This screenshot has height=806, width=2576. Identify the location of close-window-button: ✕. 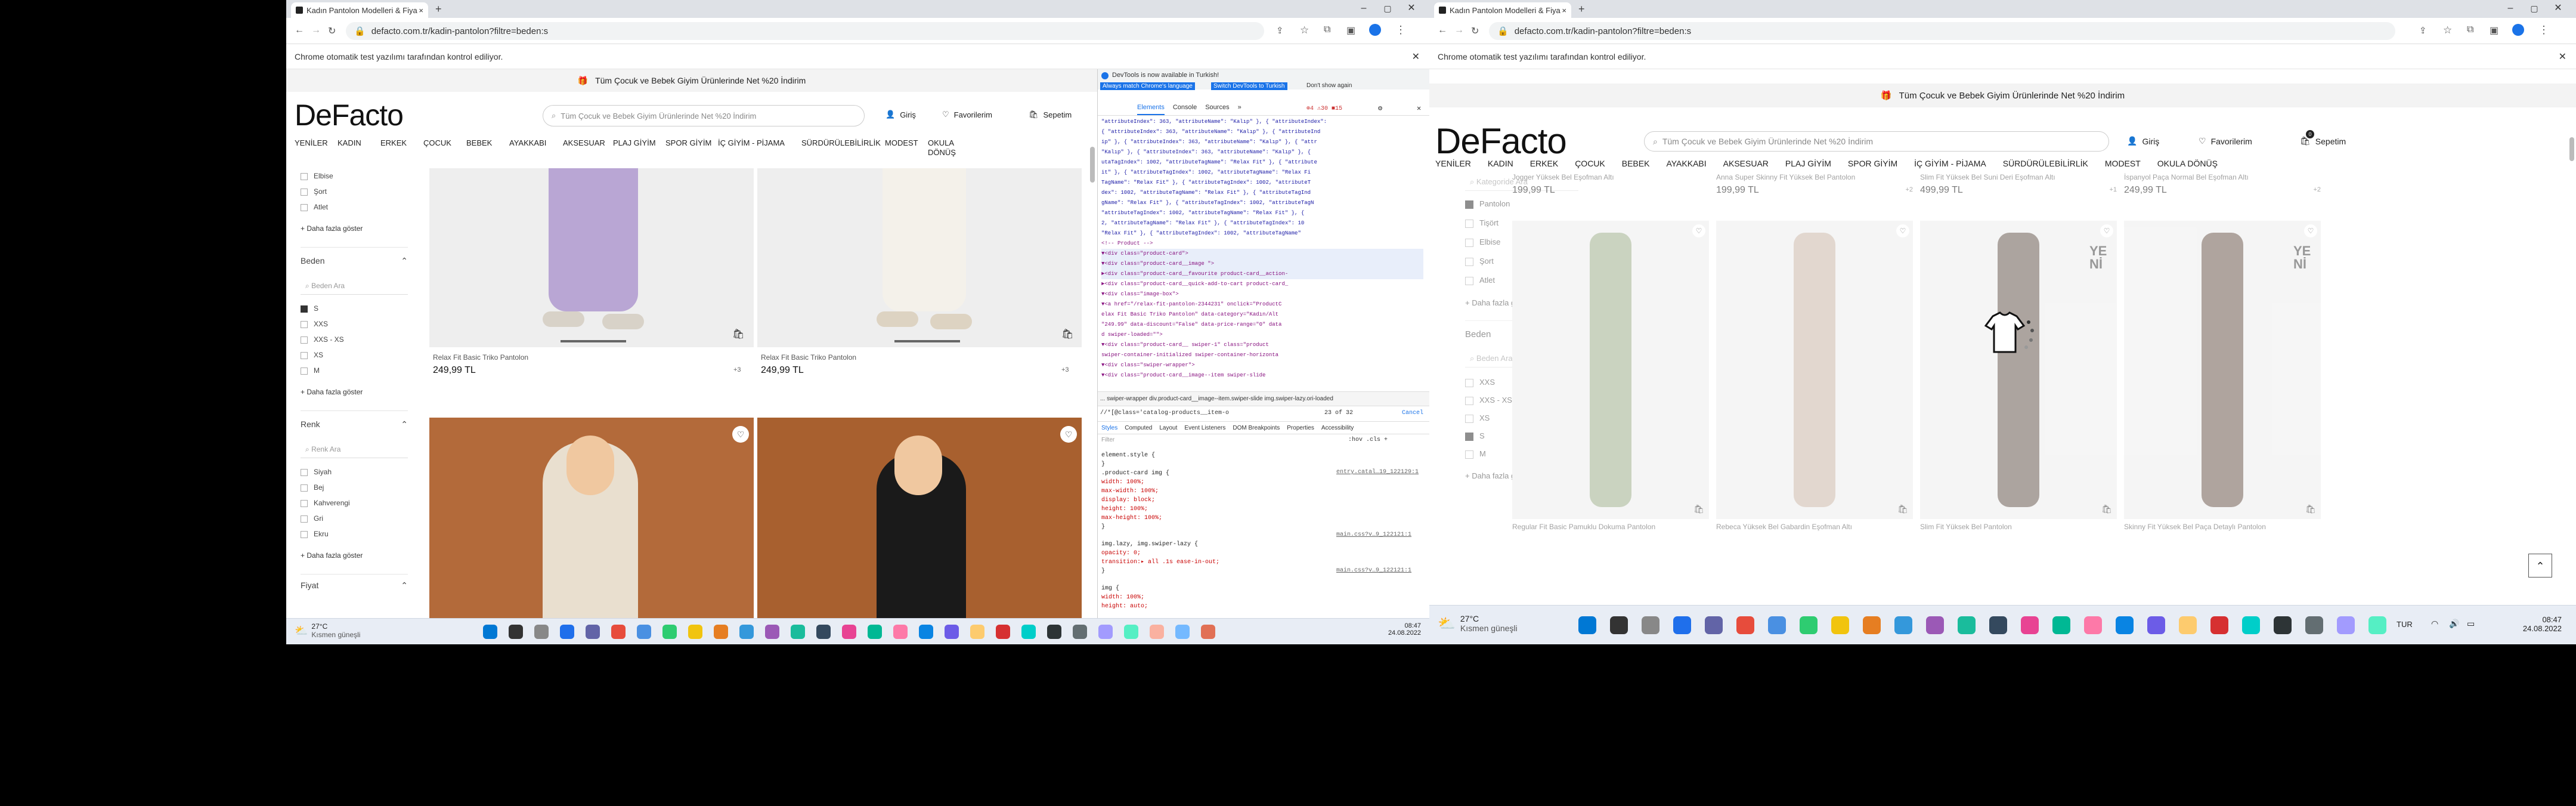
(2558, 9).